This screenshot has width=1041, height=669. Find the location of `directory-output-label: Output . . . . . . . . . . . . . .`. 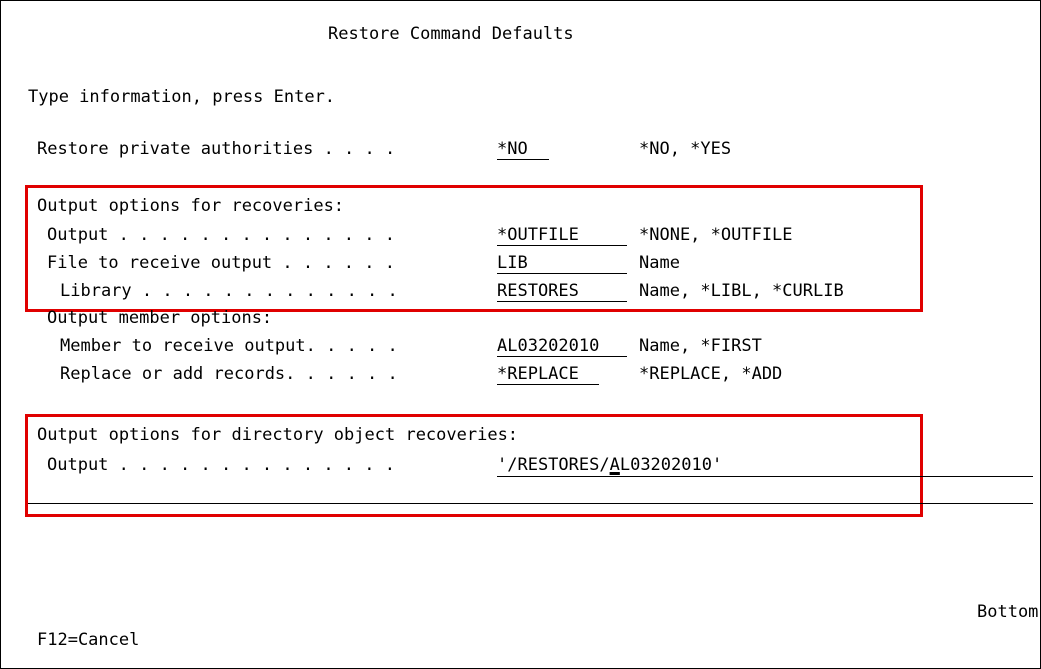

directory-output-label: Output . . . . . . . . . . . . . . is located at coordinates (221, 465).